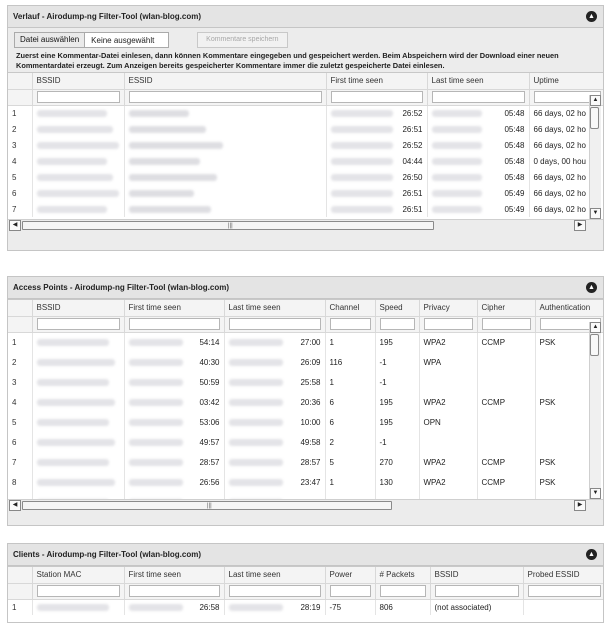  Describe the element at coordinates (377, 209) in the screenshot. I see `timestamp: 26:51` at that location.